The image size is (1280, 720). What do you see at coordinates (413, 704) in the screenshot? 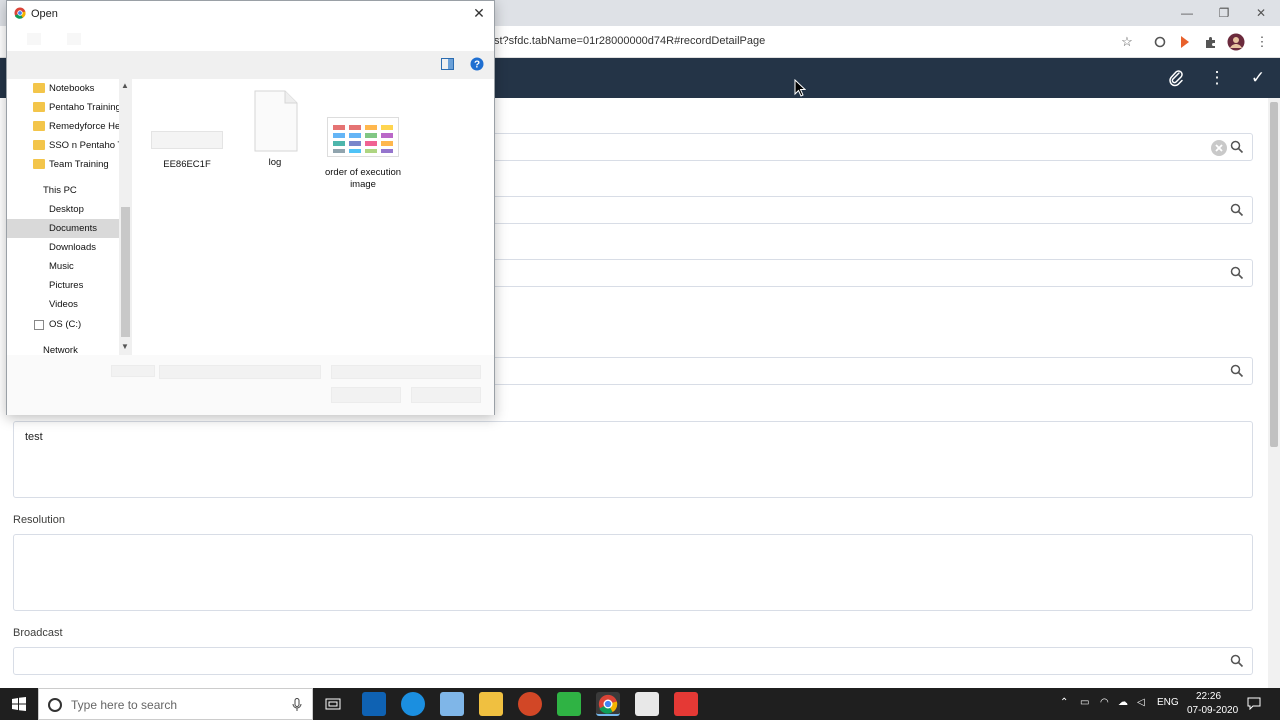
I see `browser-app-icon` at bounding box center [413, 704].